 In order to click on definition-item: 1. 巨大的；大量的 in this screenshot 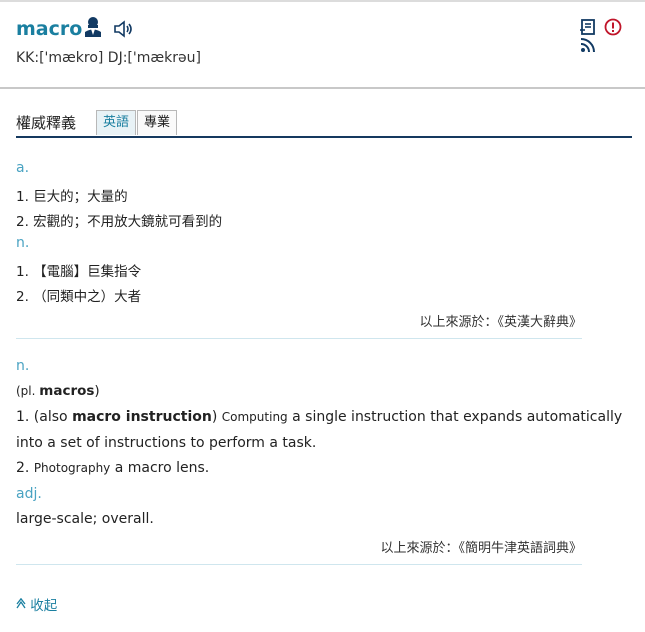, I will do `click(72, 197)`.